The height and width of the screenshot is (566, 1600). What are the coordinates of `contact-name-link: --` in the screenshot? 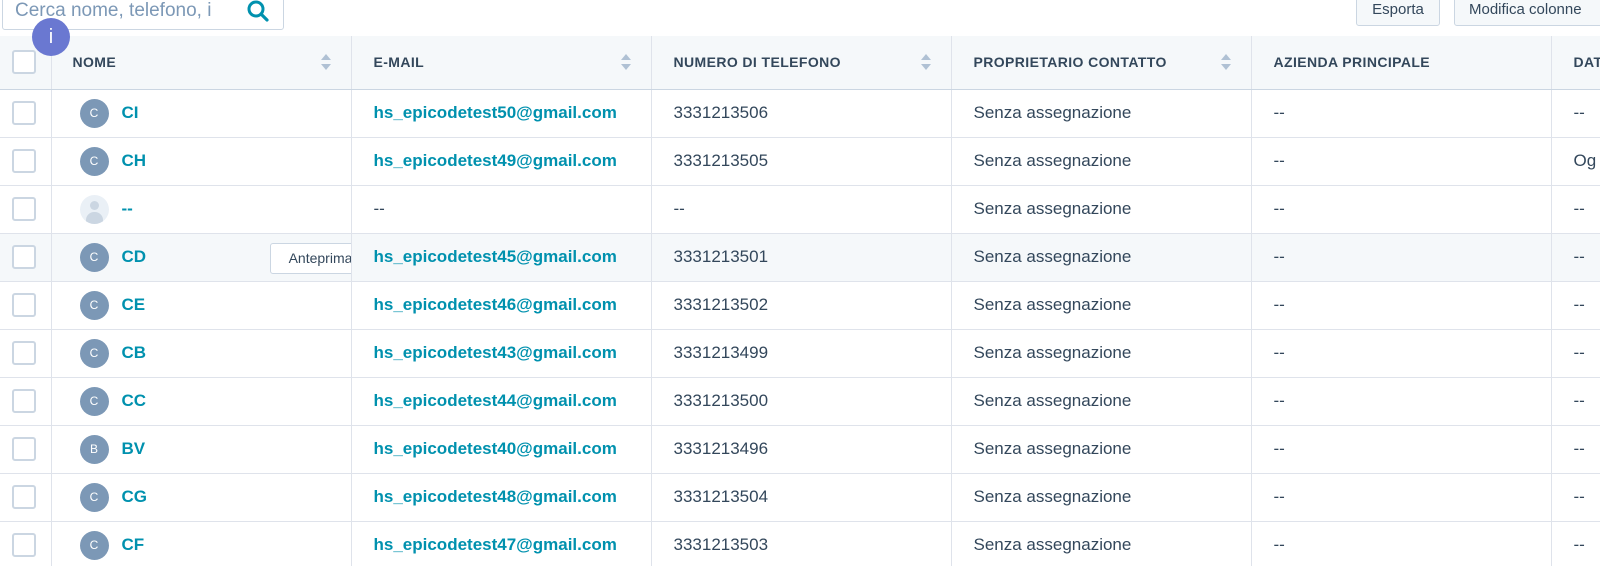 It's located at (127, 209).